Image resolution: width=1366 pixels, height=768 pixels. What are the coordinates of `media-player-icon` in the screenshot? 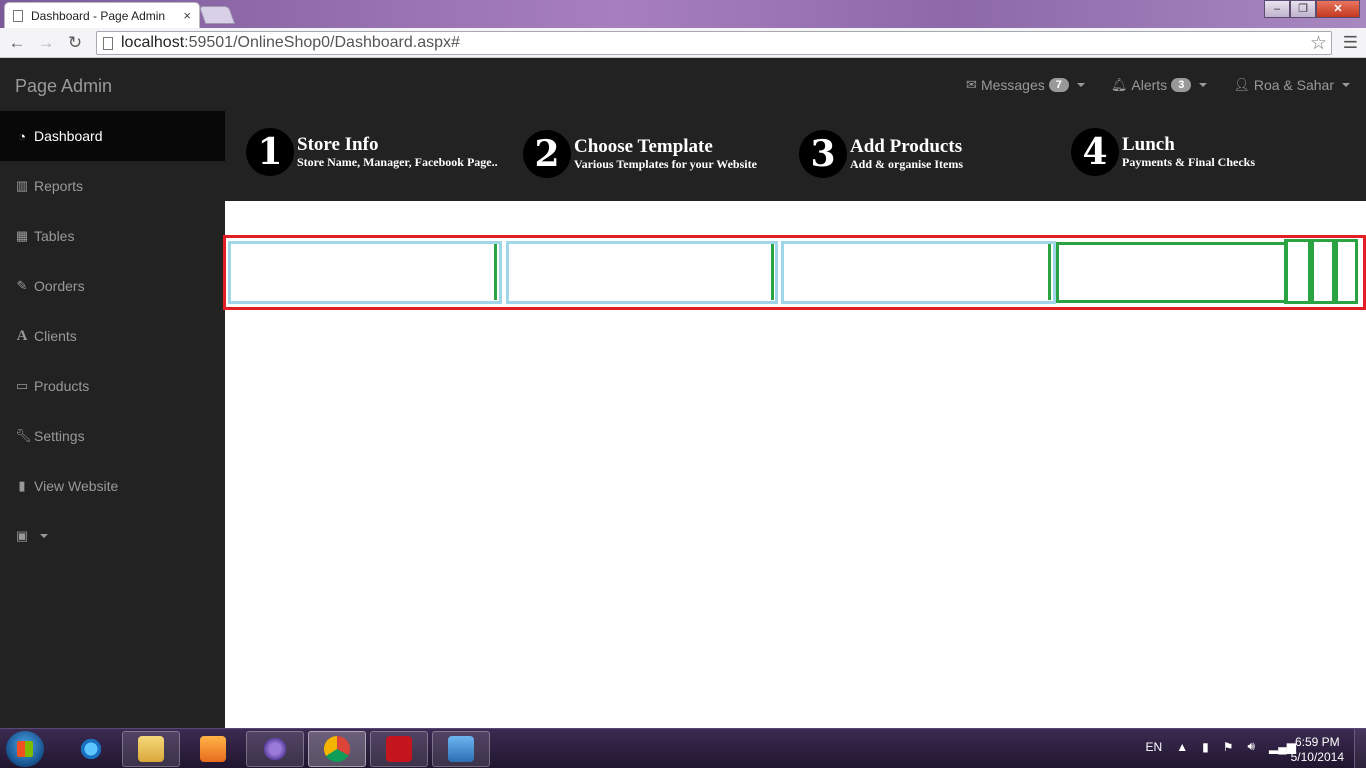 It's located at (213, 749).